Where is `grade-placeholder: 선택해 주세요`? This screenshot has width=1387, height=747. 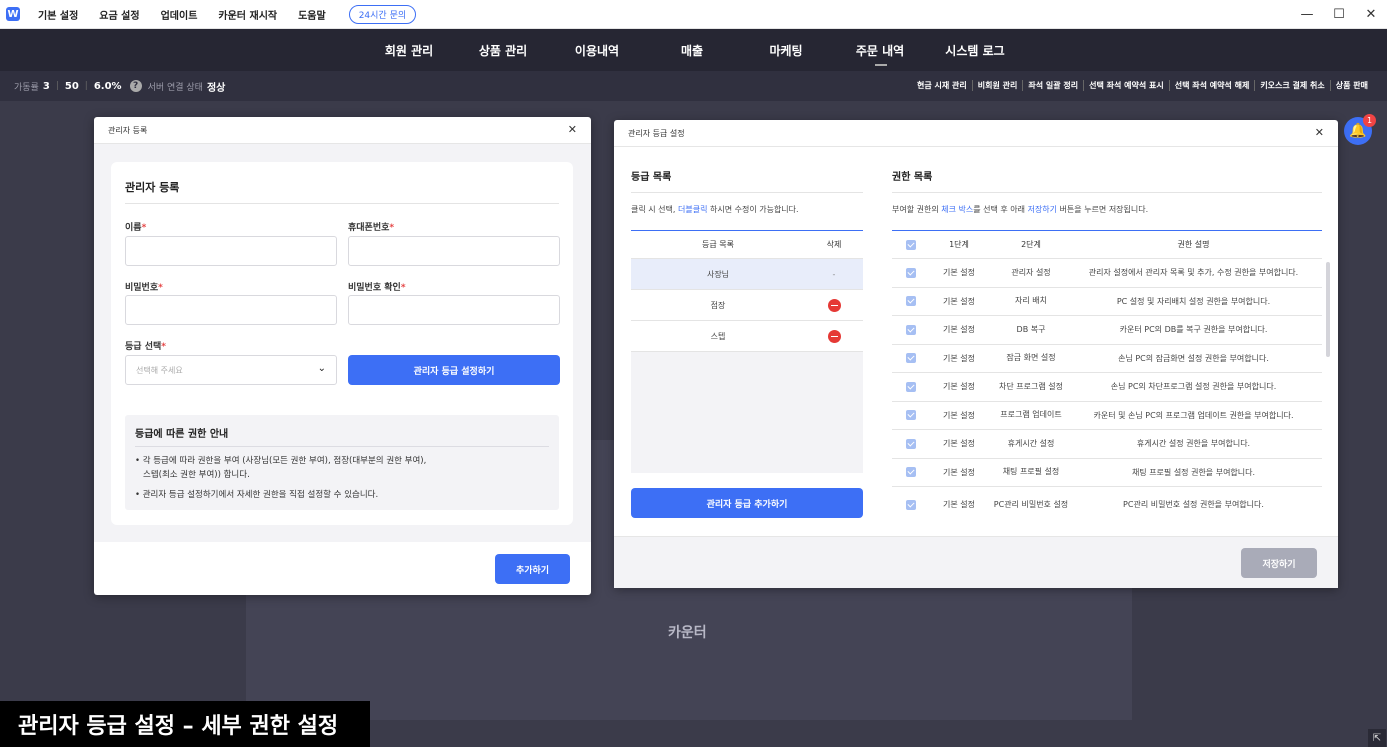 grade-placeholder: 선택해 주세요 is located at coordinates (159, 370).